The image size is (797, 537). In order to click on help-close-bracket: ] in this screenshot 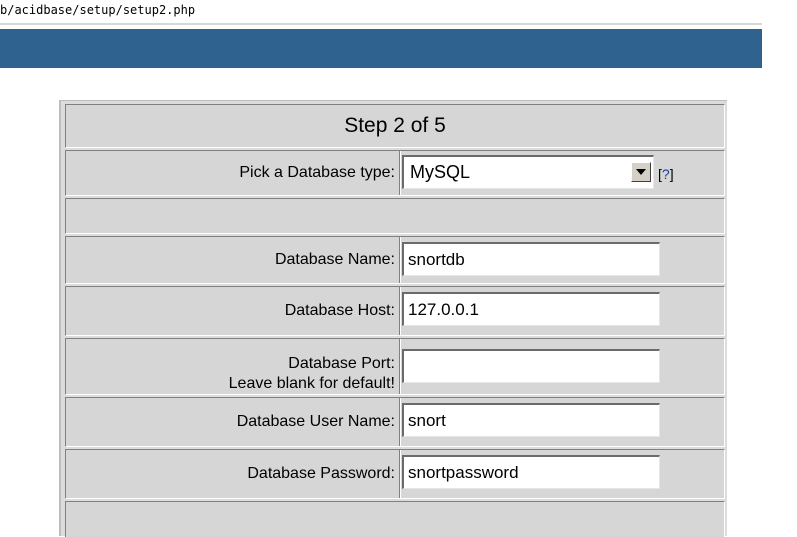, I will do `click(671, 174)`.